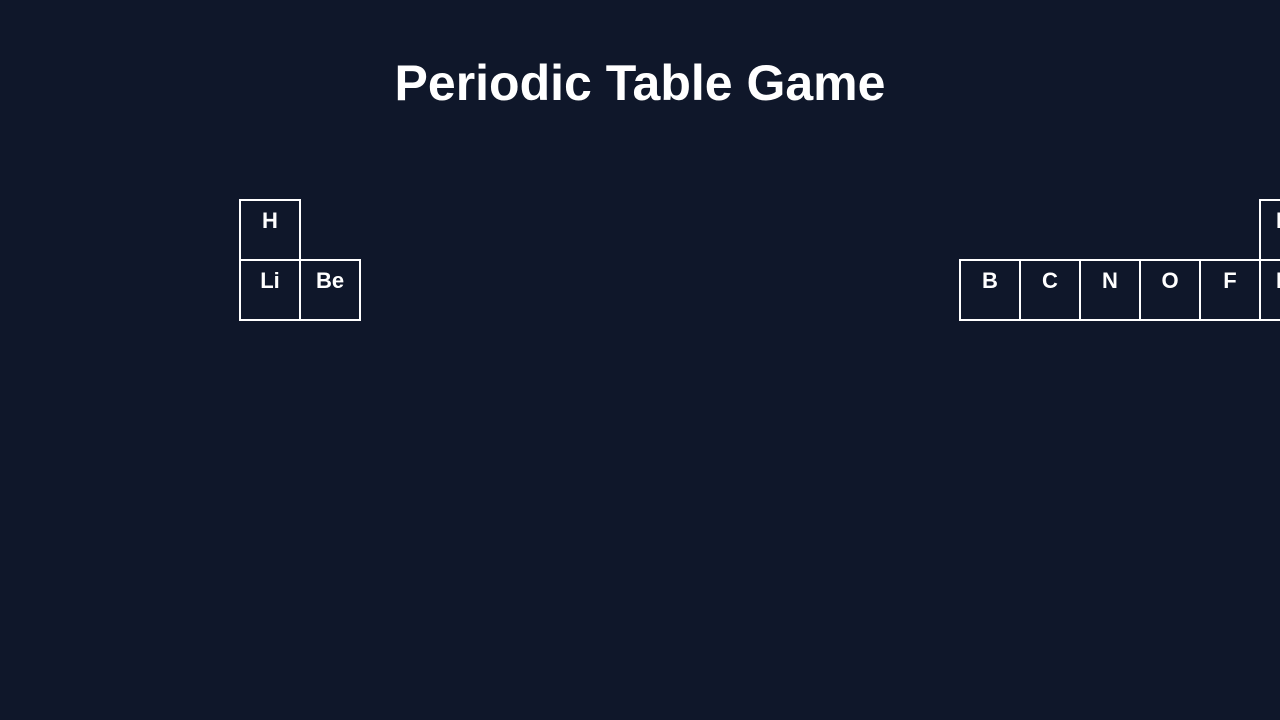 Image resolution: width=1280 pixels, height=720 pixels. Describe the element at coordinates (1269, 230) in the screenshot. I see `element-cell-he: He` at that location.